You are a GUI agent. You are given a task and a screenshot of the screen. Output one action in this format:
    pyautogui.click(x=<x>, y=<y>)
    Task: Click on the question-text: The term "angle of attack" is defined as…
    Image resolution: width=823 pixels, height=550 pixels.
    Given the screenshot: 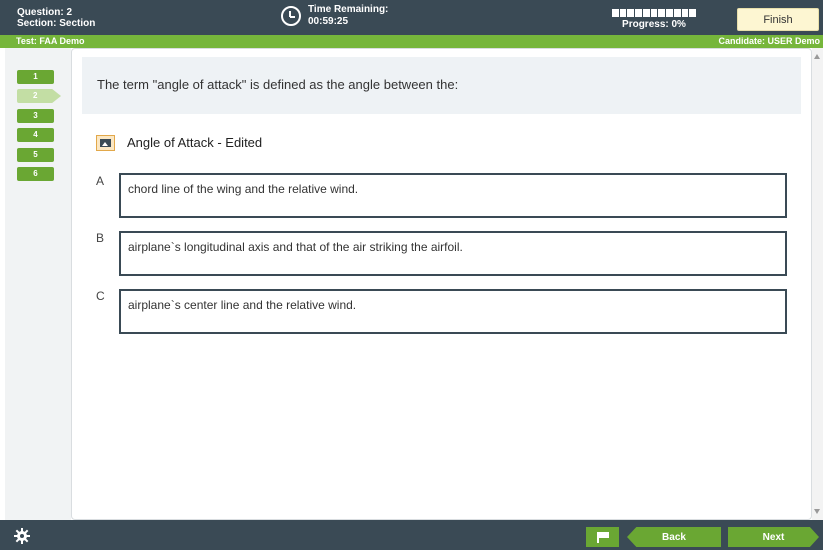 What is the action you would take?
    pyautogui.click(x=278, y=84)
    